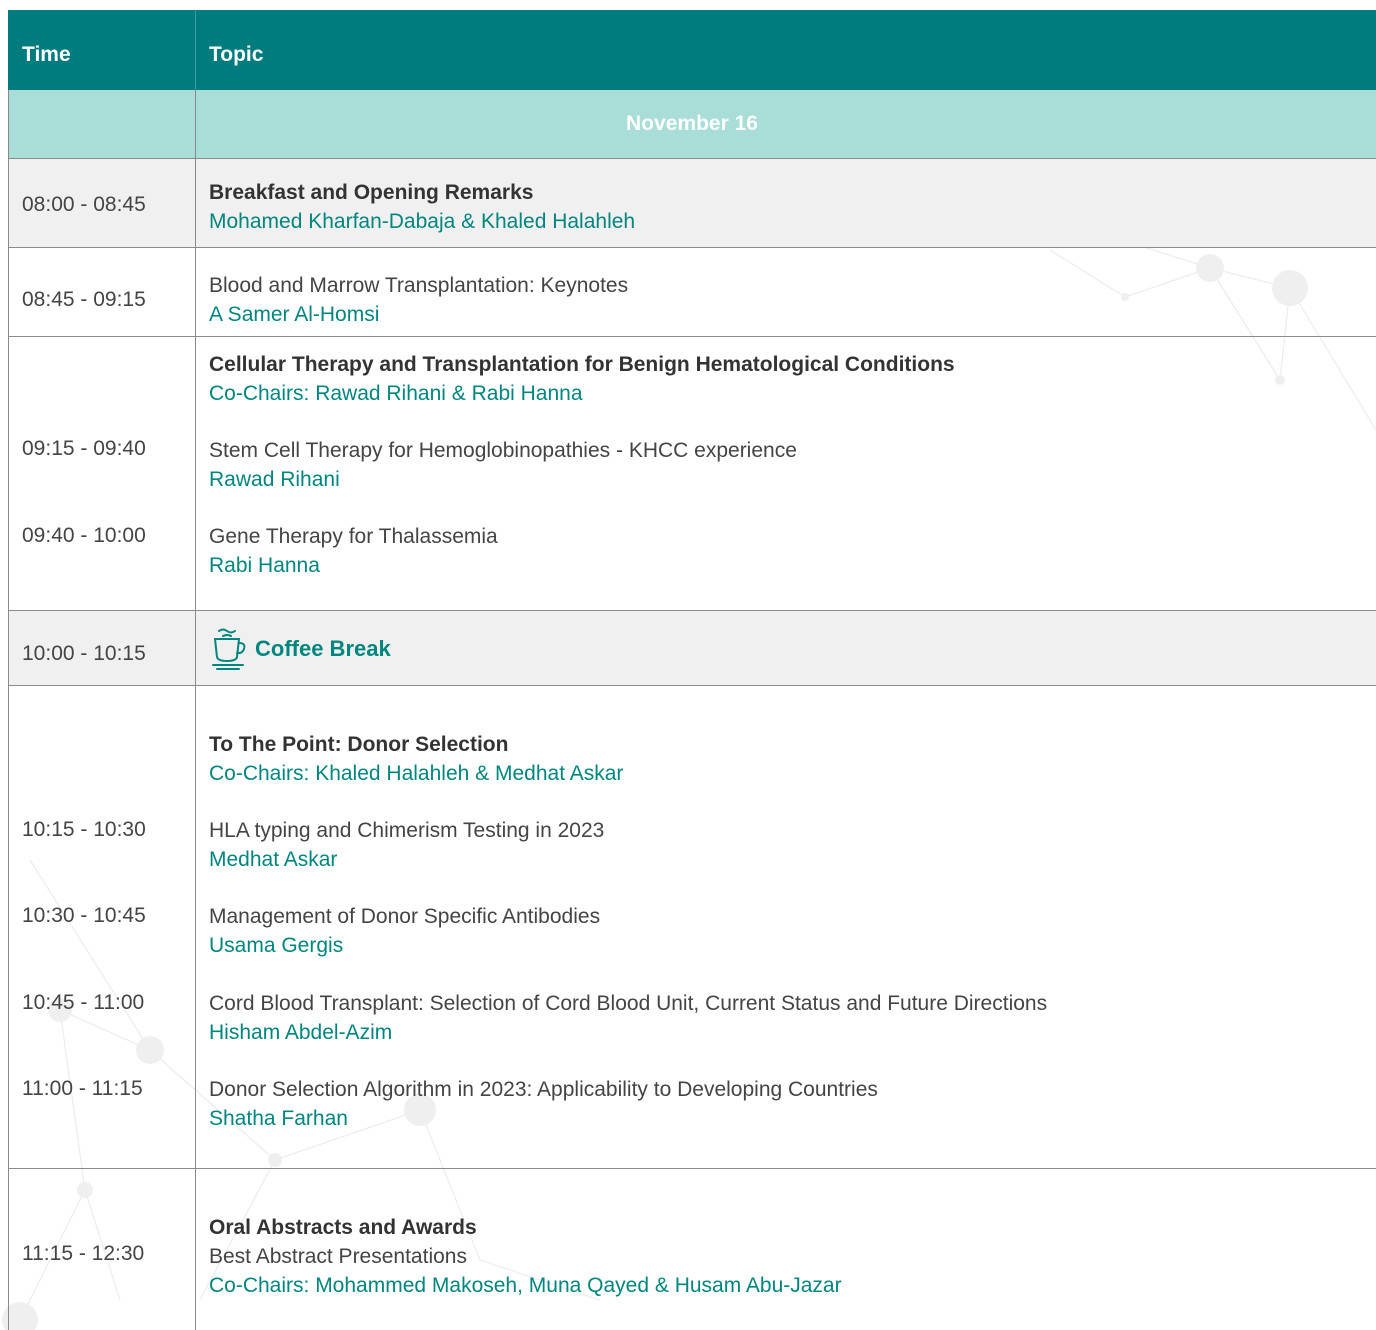  Describe the element at coordinates (371, 192) in the screenshot. I see `session-title: Breakfast and Opening Remarks` at that location.